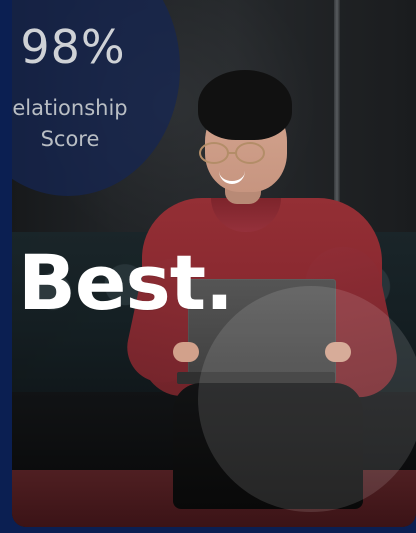 The image size is (416, 533). Describe the element at coordinates (262, 357) in the screenshot. I see `person-hands` at that location.